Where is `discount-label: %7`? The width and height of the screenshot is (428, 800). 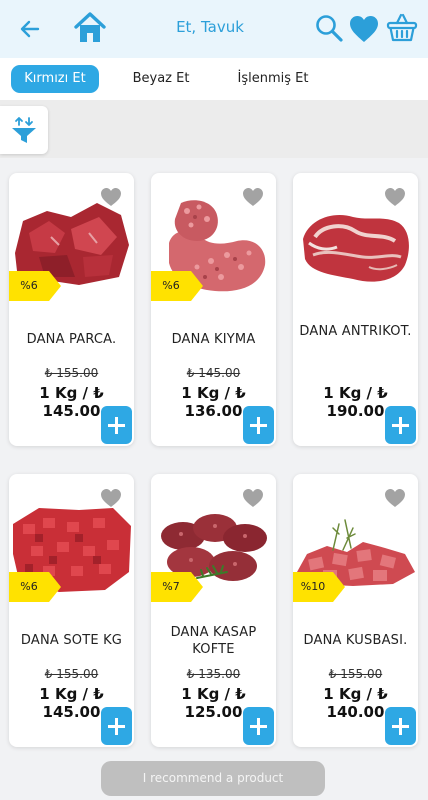
discount-label: %7 is located at coordinates (171, 586).